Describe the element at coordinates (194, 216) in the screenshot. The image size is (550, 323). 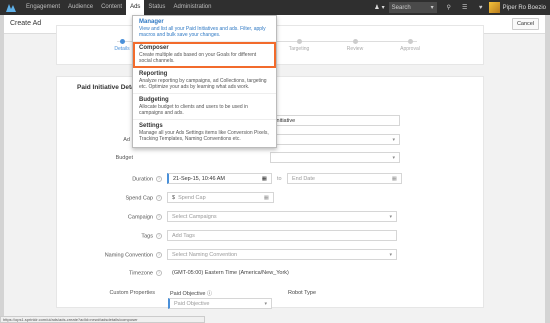
I see `campaign-placeholder: Select Campaigns` at that location.